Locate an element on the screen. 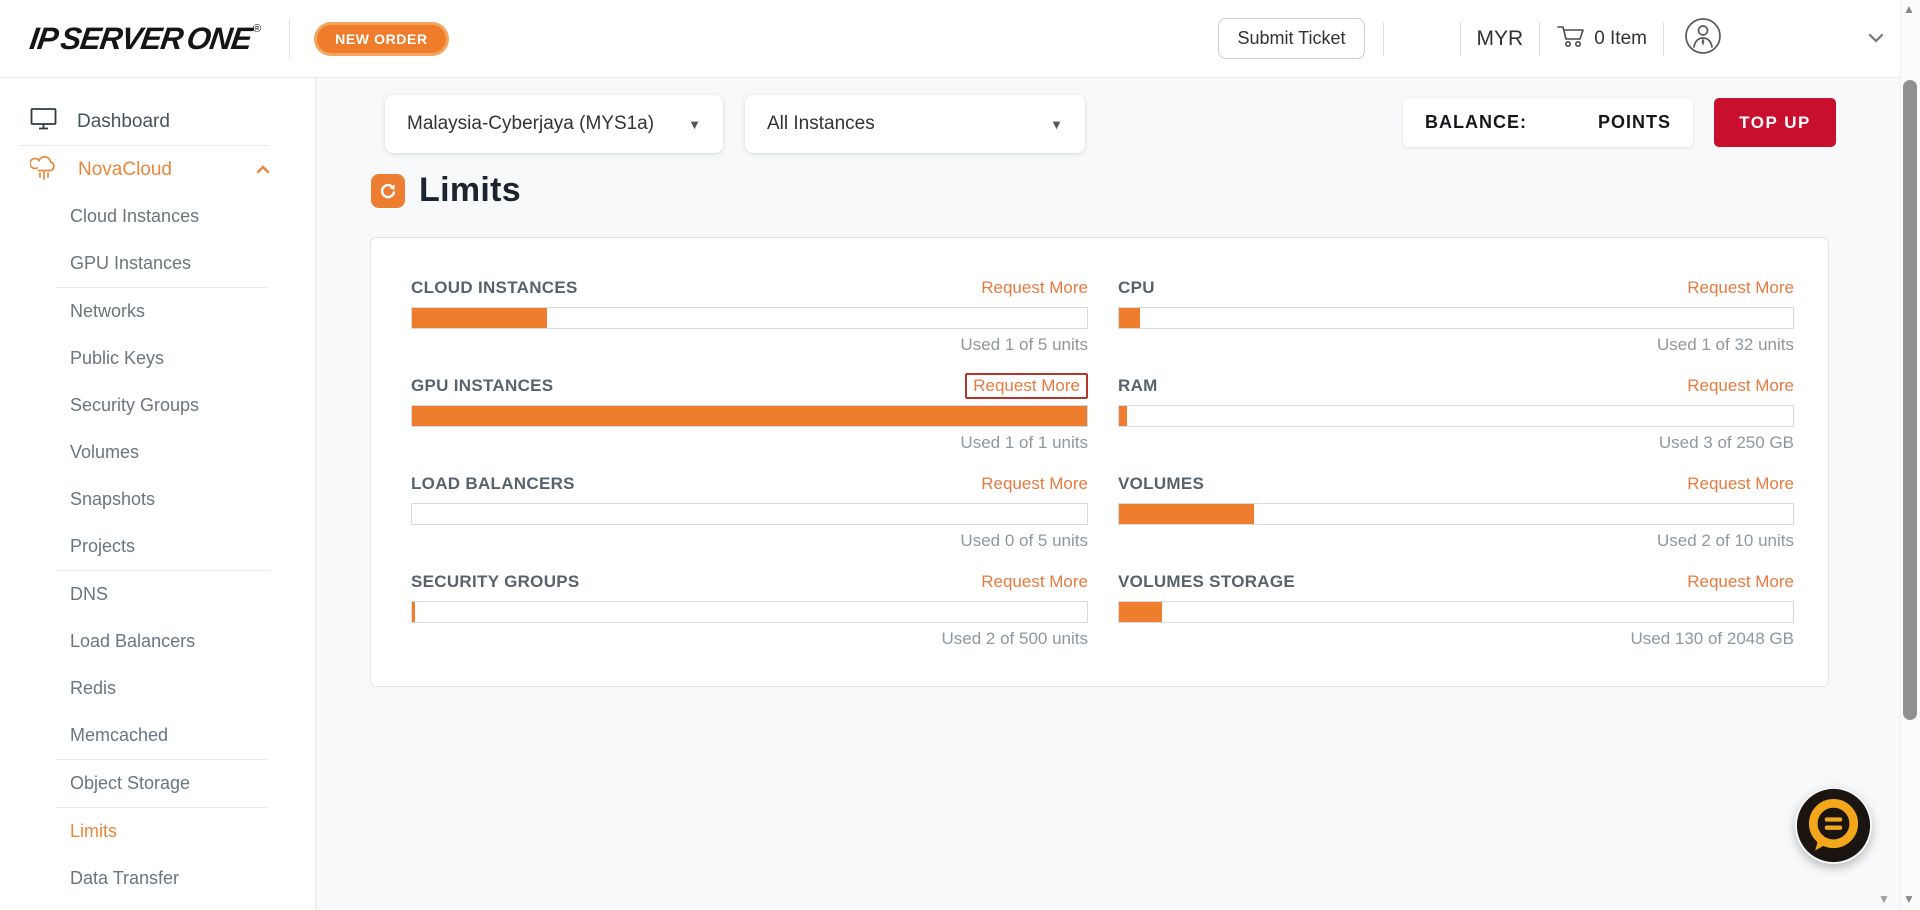  sidebar-item-label: Projects is located at coordinates (103, 546).